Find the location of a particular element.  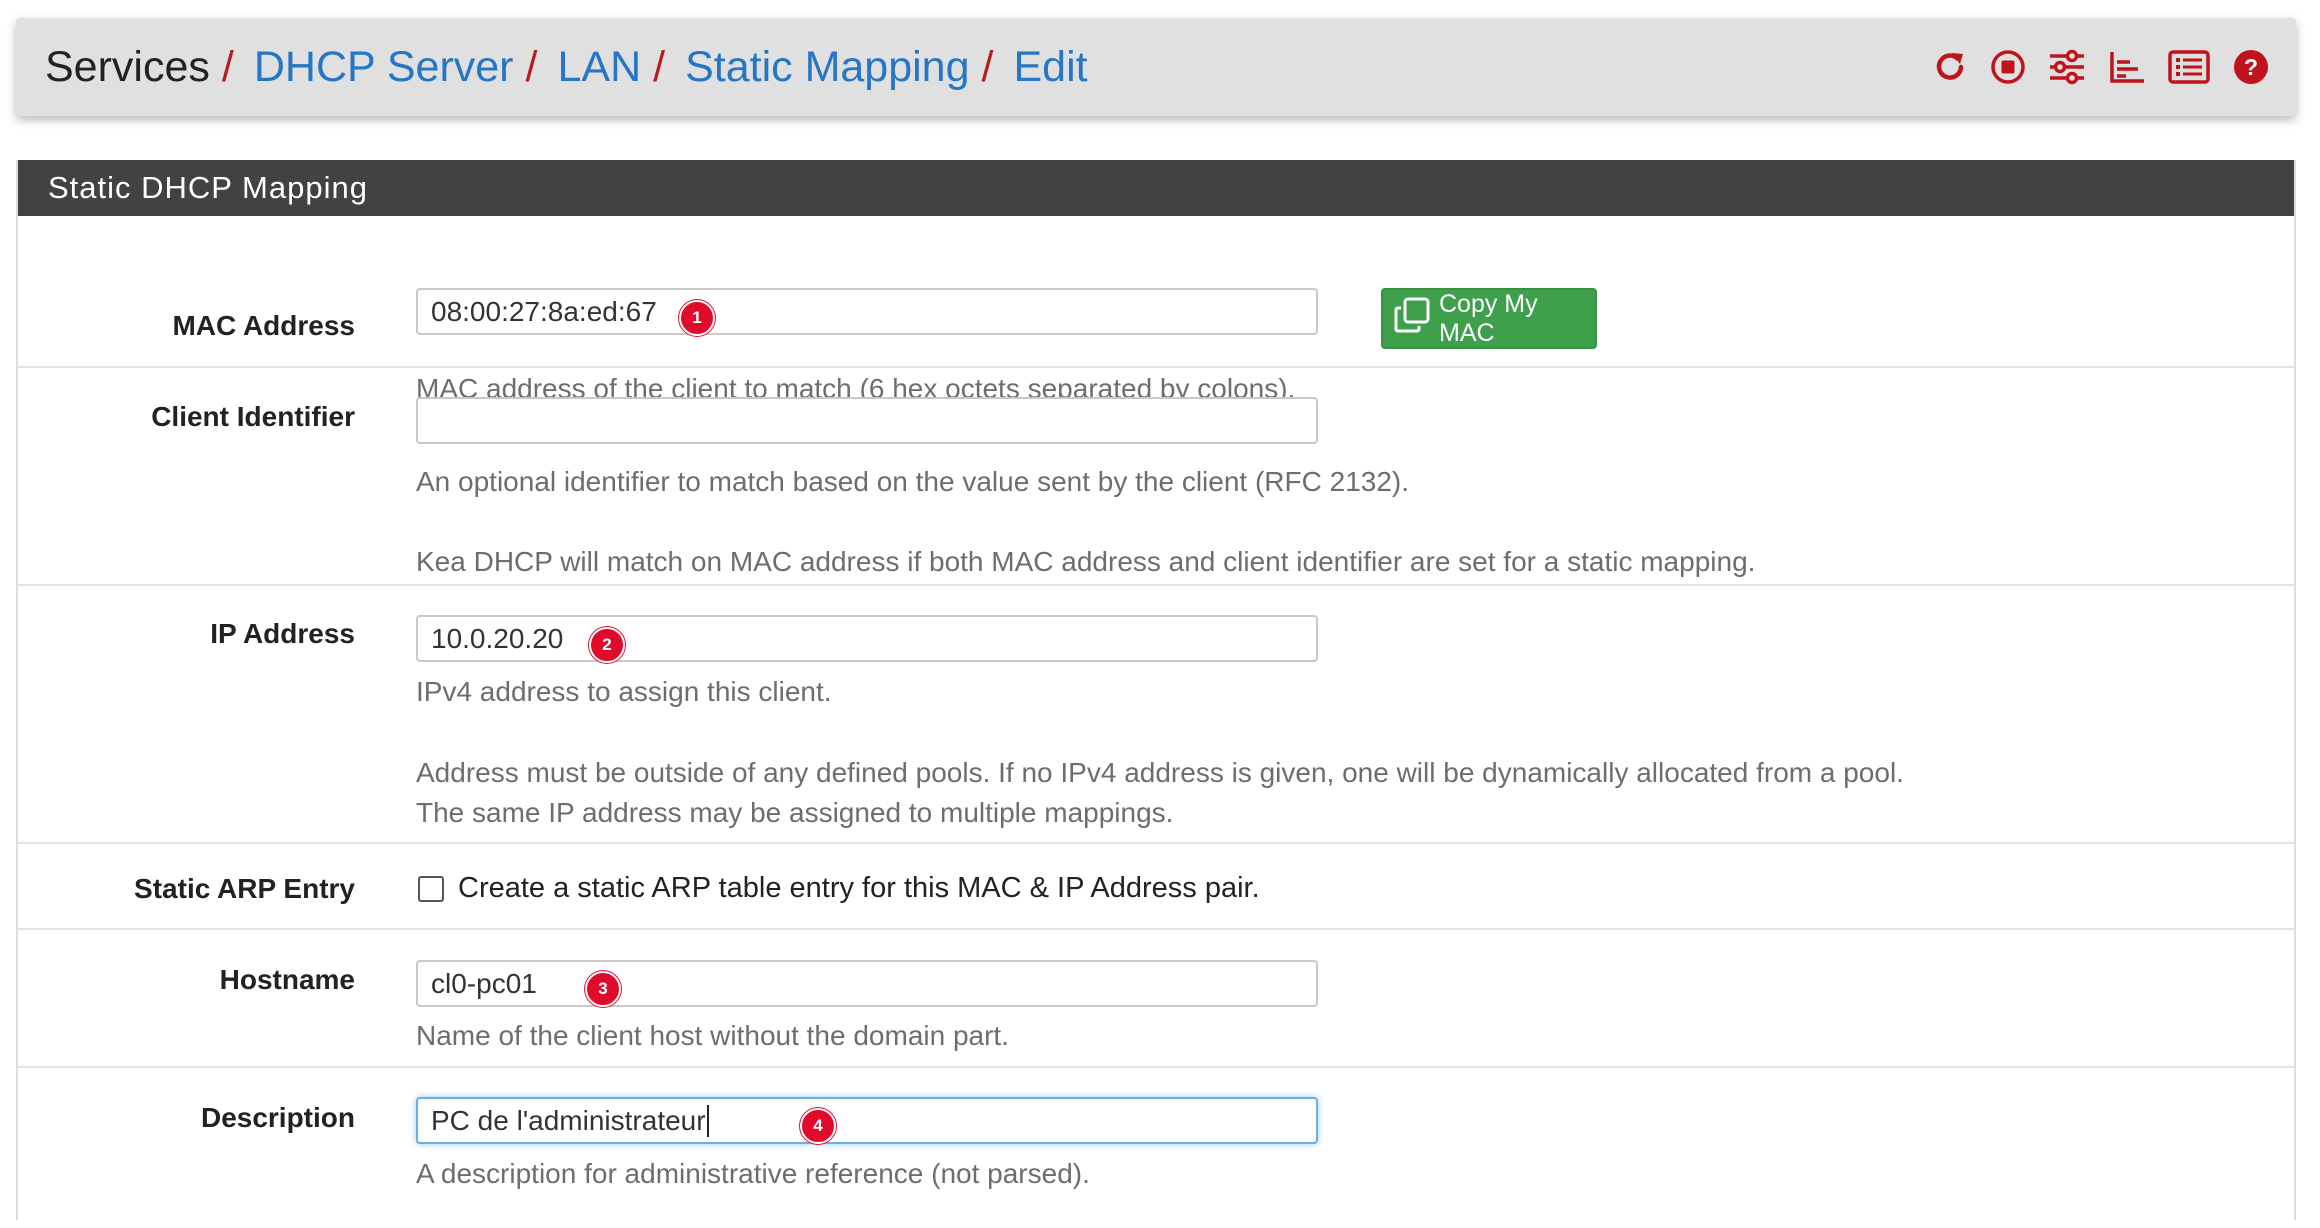

static-arp-checkbox is located at coordinates (431, 889).